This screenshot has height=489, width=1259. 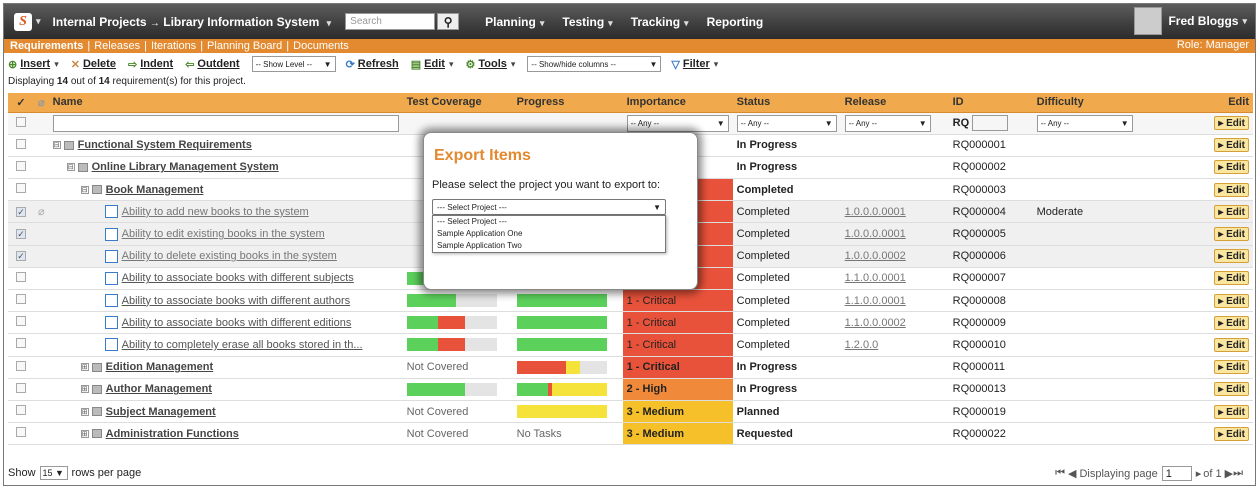 What do you see at coordinates (212, 64) in the screenshot?
I see `outdent-button: ⇦ Outdent` at bounding box center [212, 64].